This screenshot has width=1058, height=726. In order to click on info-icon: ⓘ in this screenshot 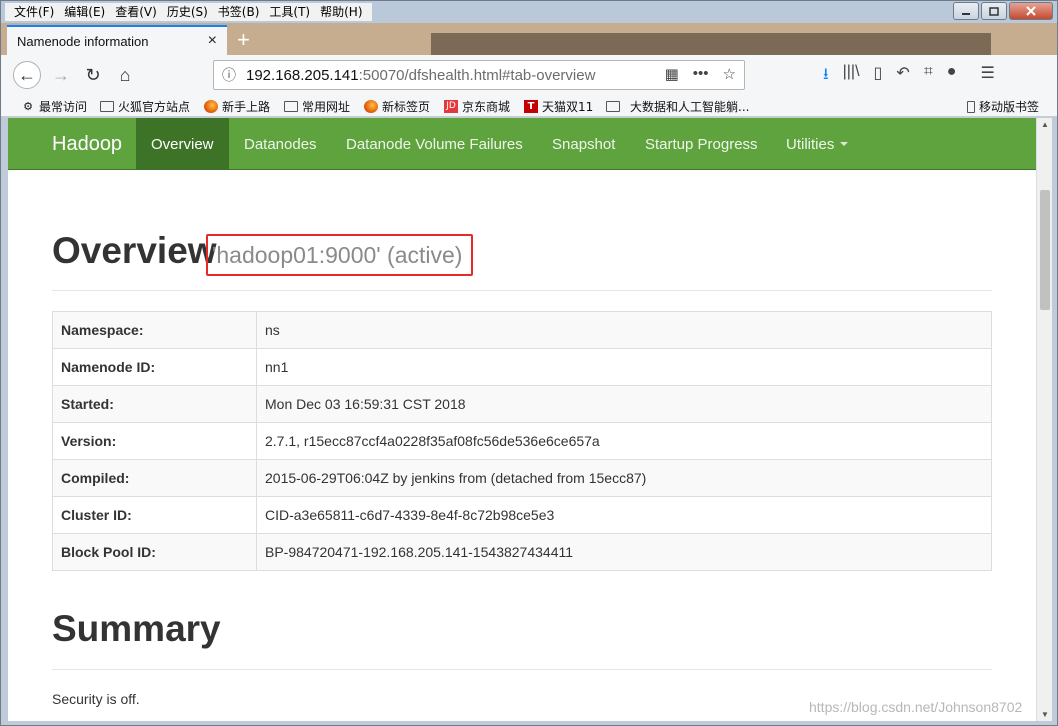, I will do `click(229, 75)`.